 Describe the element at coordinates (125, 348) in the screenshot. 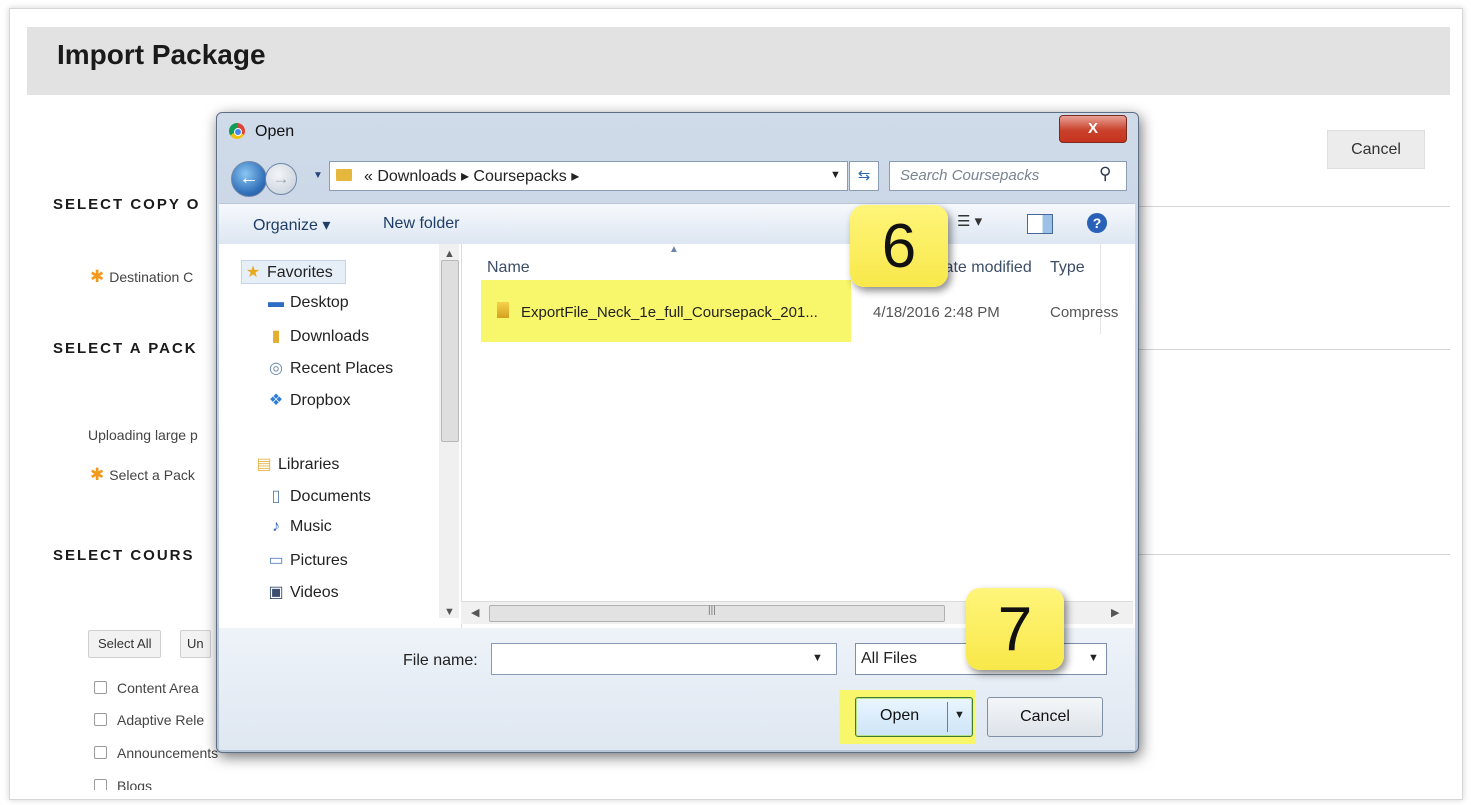

I see `section-select-package: SELECT A PACK` at that location.